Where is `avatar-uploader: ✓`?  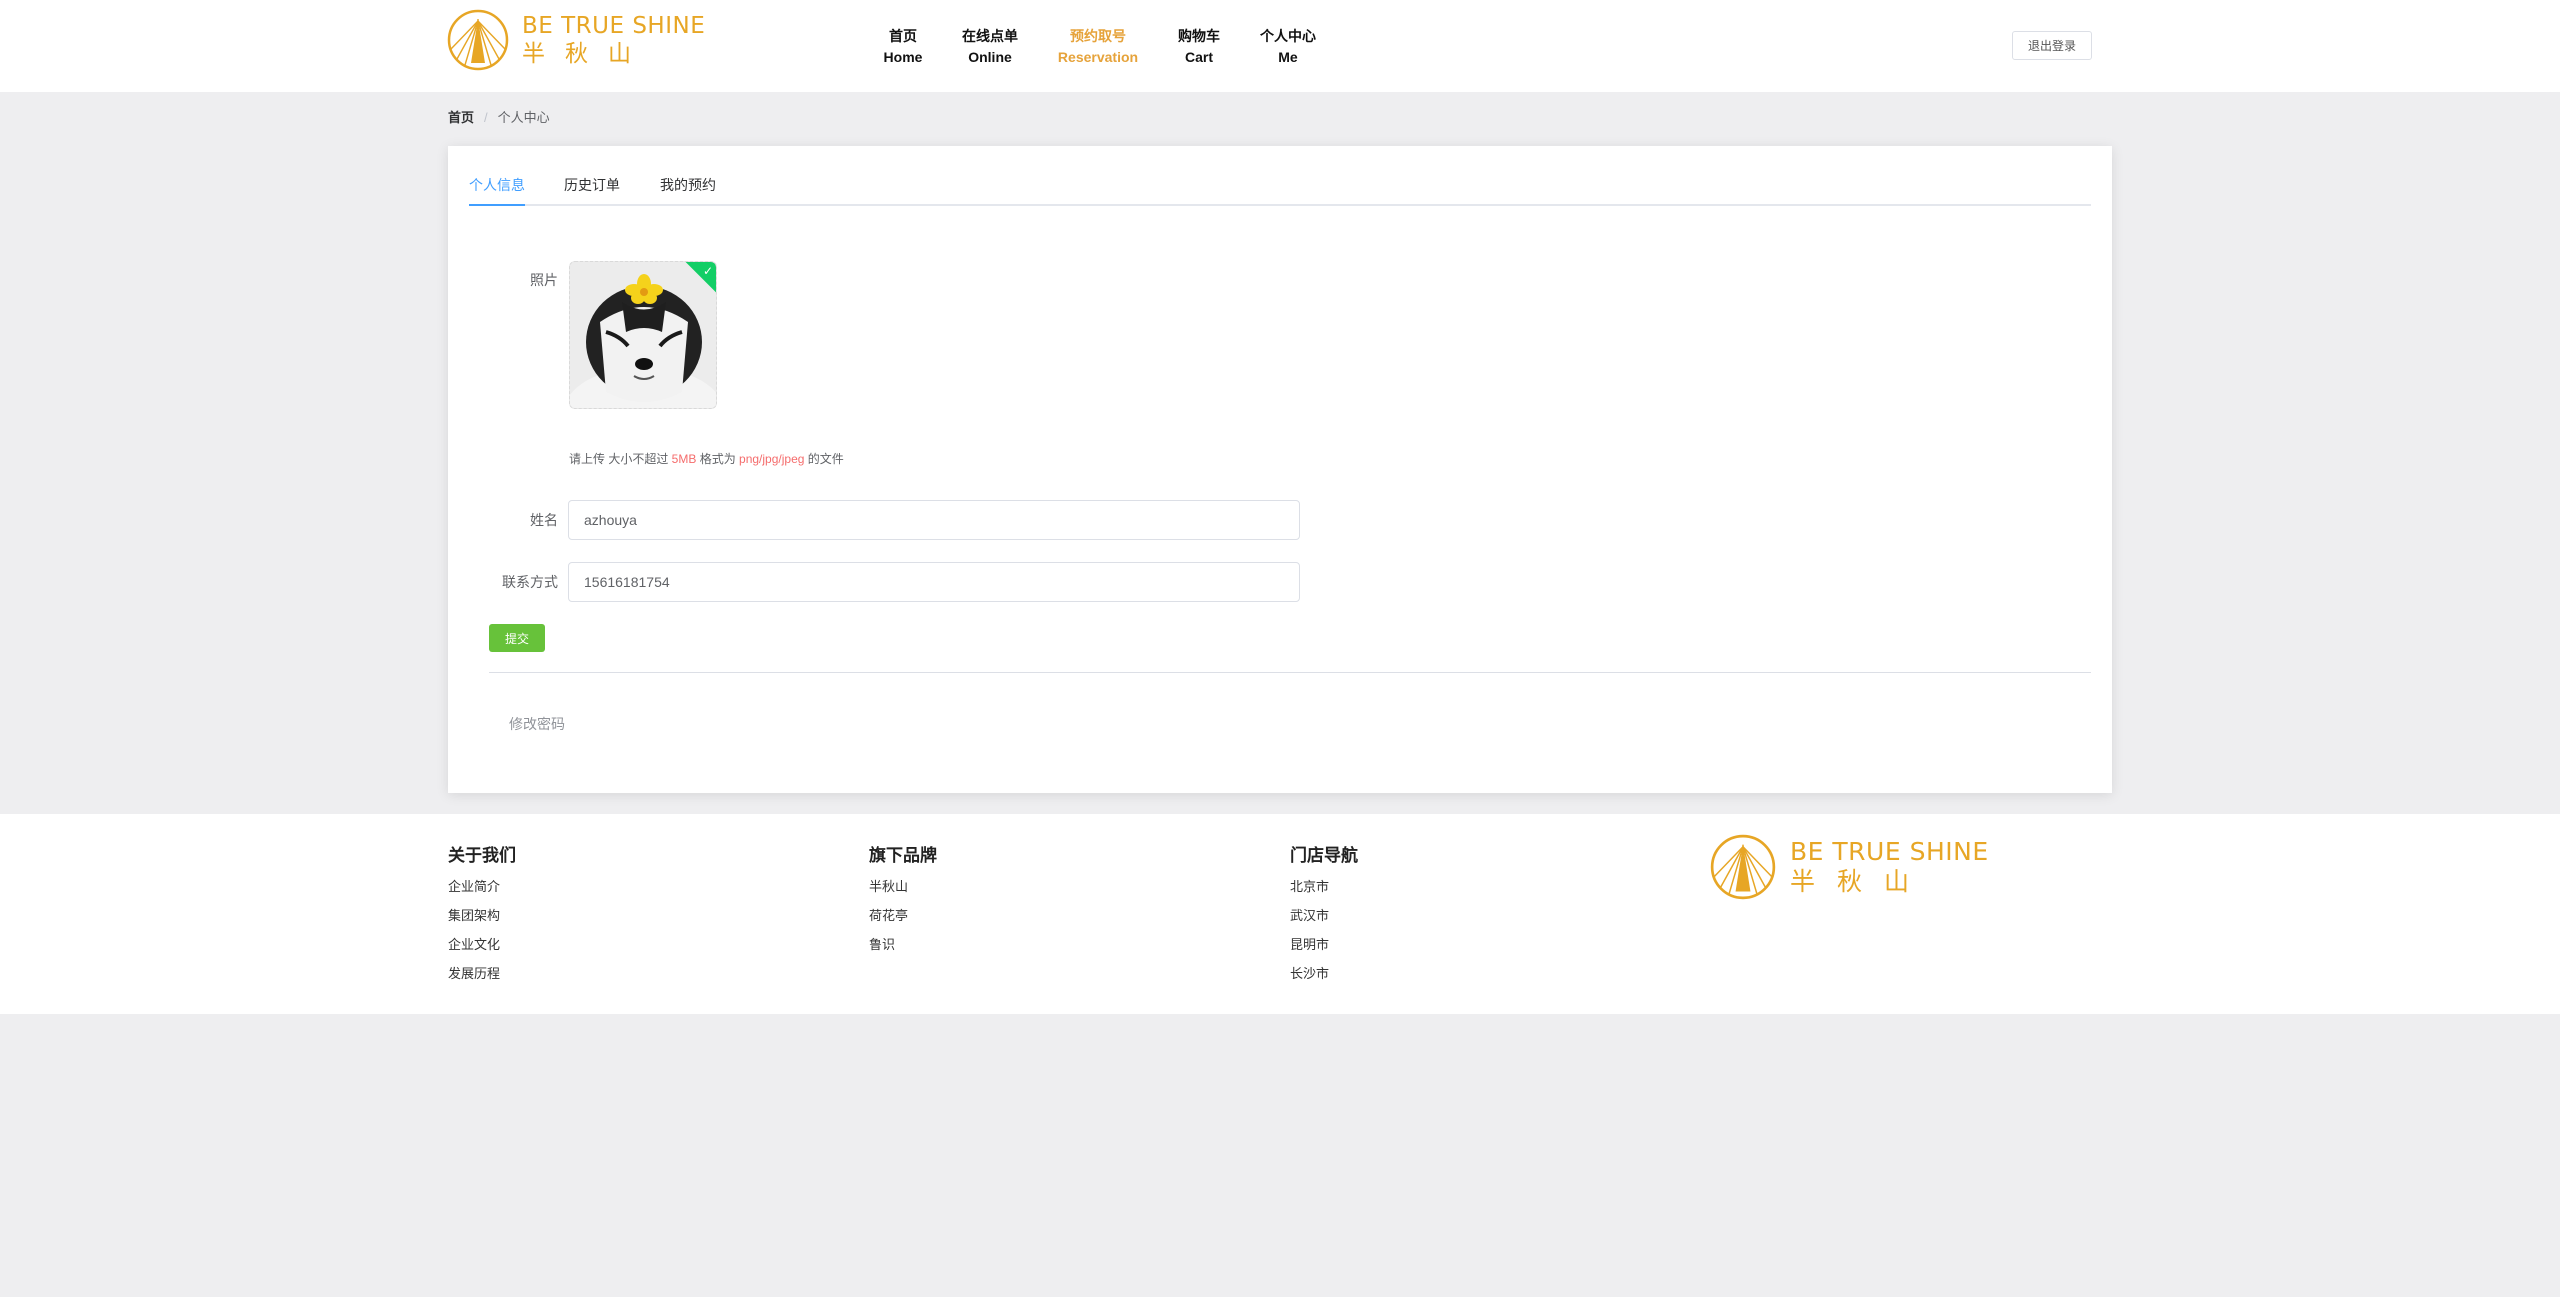 avatar-uploader: ✓ is located at coordinates (643, 335).